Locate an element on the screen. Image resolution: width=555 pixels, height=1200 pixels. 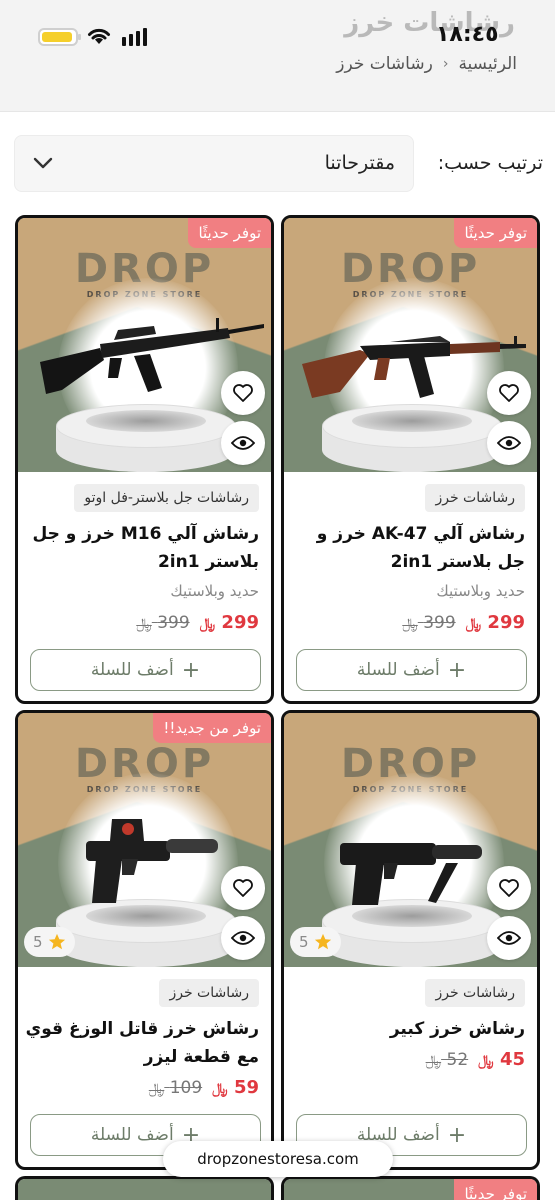
chevron-down-icon is located at coordinates (43, 163).